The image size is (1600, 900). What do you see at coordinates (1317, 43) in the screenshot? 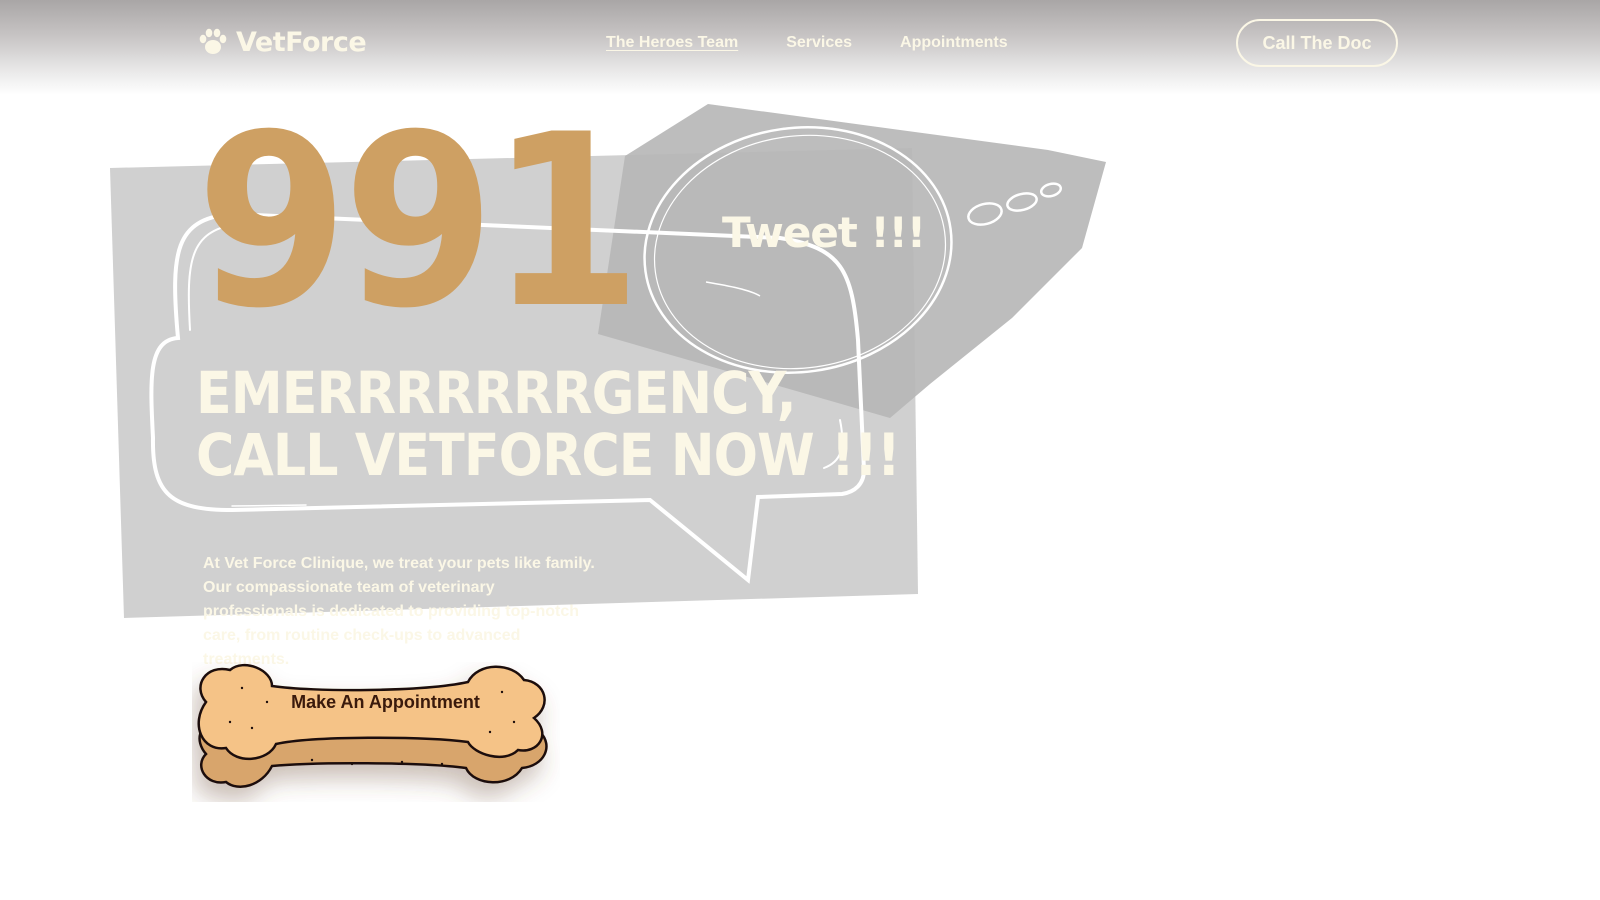
I see `call-the-doc-button: Call The Doc` at bounding box center [1317, 43].